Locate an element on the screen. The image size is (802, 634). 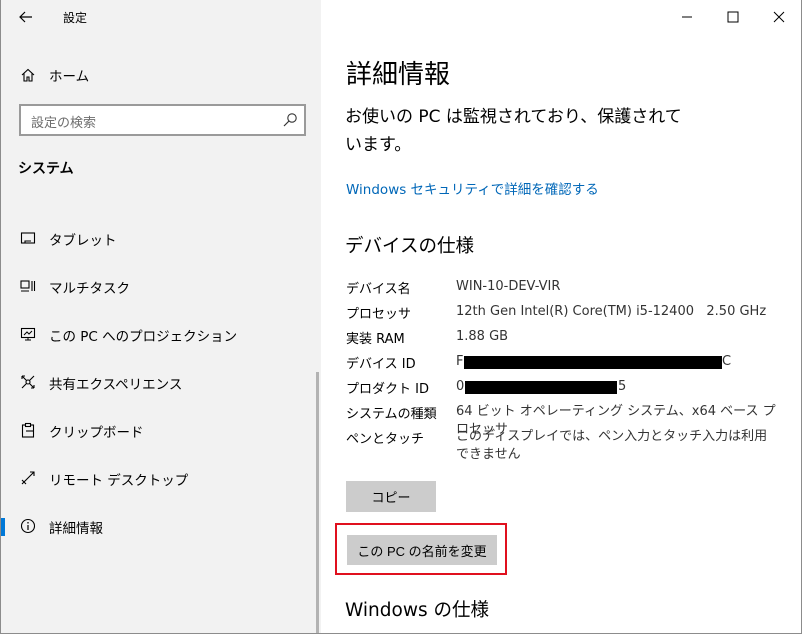
clipboard-icon is located at coordinates (28, 430).